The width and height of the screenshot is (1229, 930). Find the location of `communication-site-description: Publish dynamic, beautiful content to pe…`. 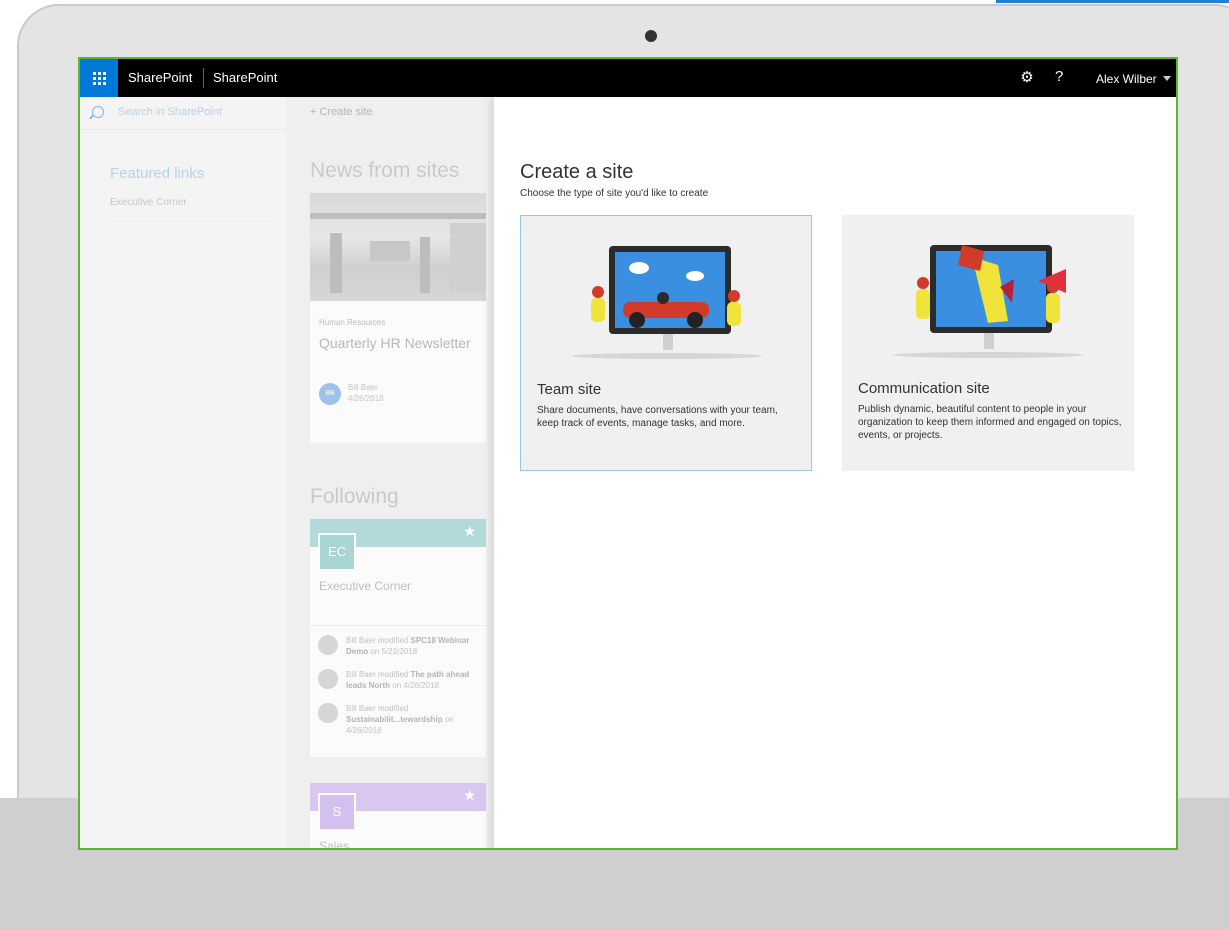

communication-site-description: Publish dynamic, beautiful content to pe… is located at coordinates (990, 422).